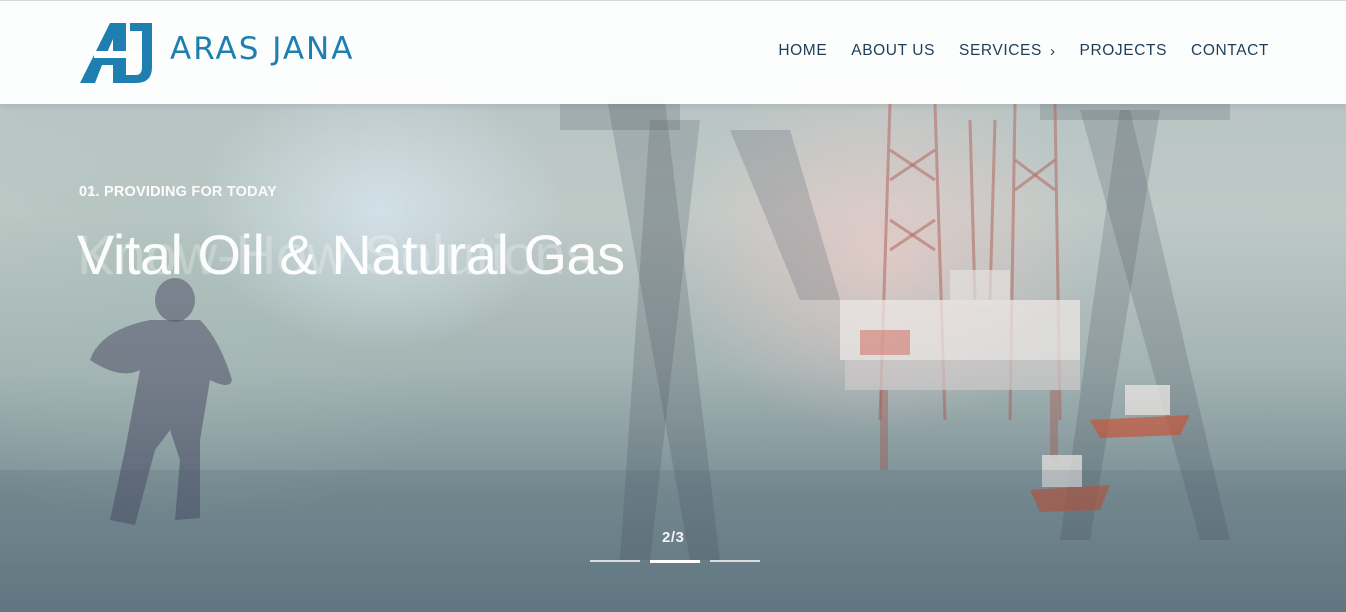 The height and width of the screenshot is (612, 1346). I want to click on nav-projects: PROJECTS, so click(1123, 51).